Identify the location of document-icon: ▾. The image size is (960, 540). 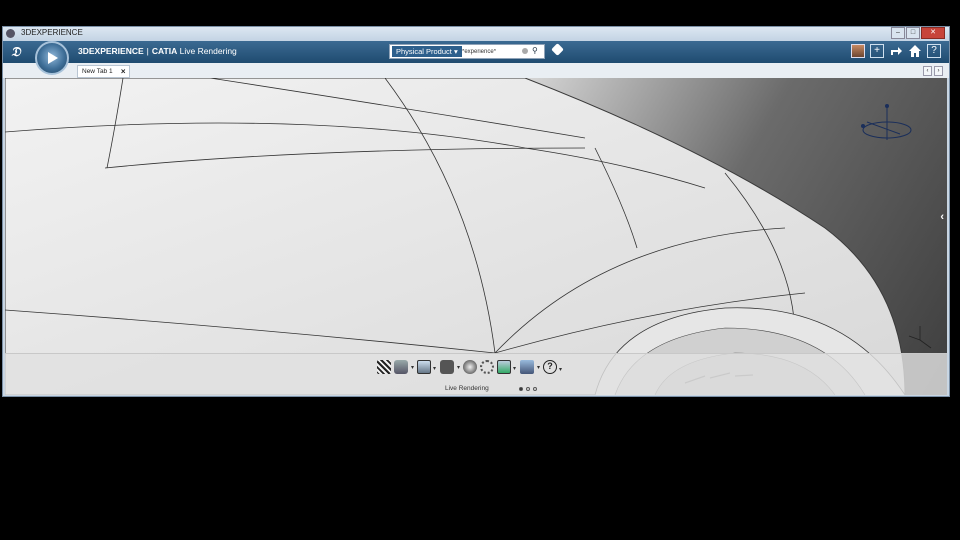
(506, 367).